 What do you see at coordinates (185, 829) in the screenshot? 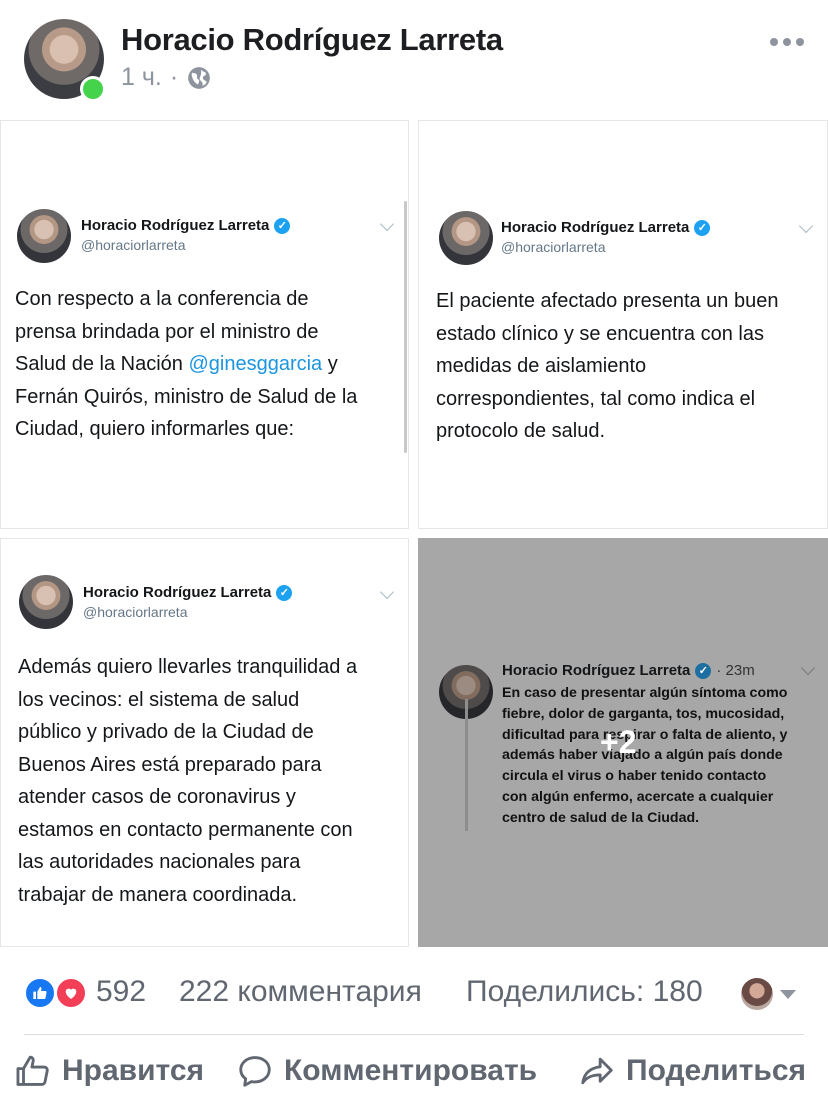
I see `tweet-line: estamos en contacto permanente con` at bounding box center [185, 829].